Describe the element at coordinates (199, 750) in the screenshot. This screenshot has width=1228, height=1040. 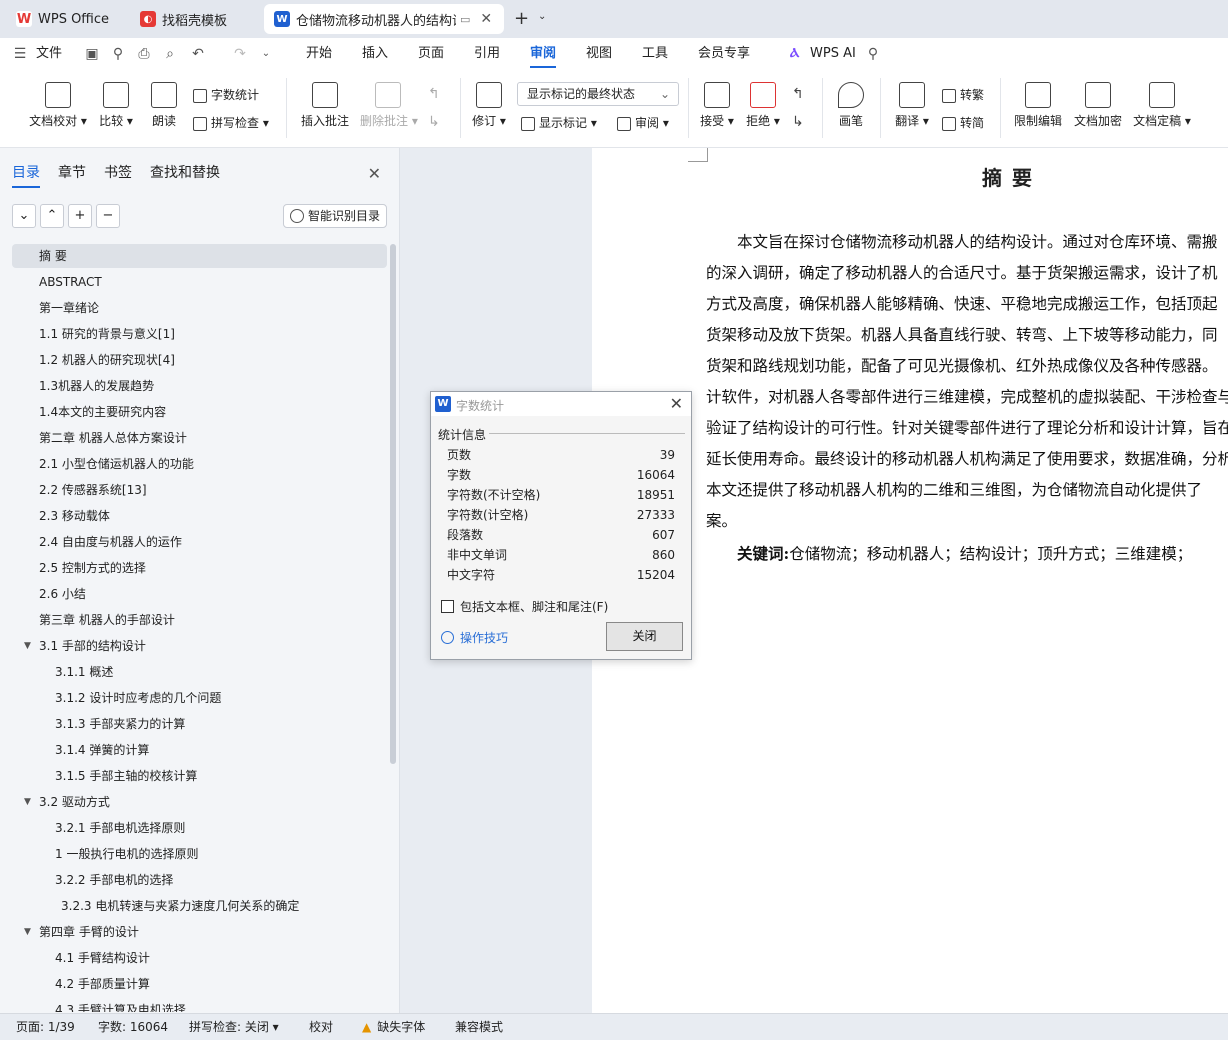
I see `toc-item: 3.1.4 弹簧的计算` at that location.